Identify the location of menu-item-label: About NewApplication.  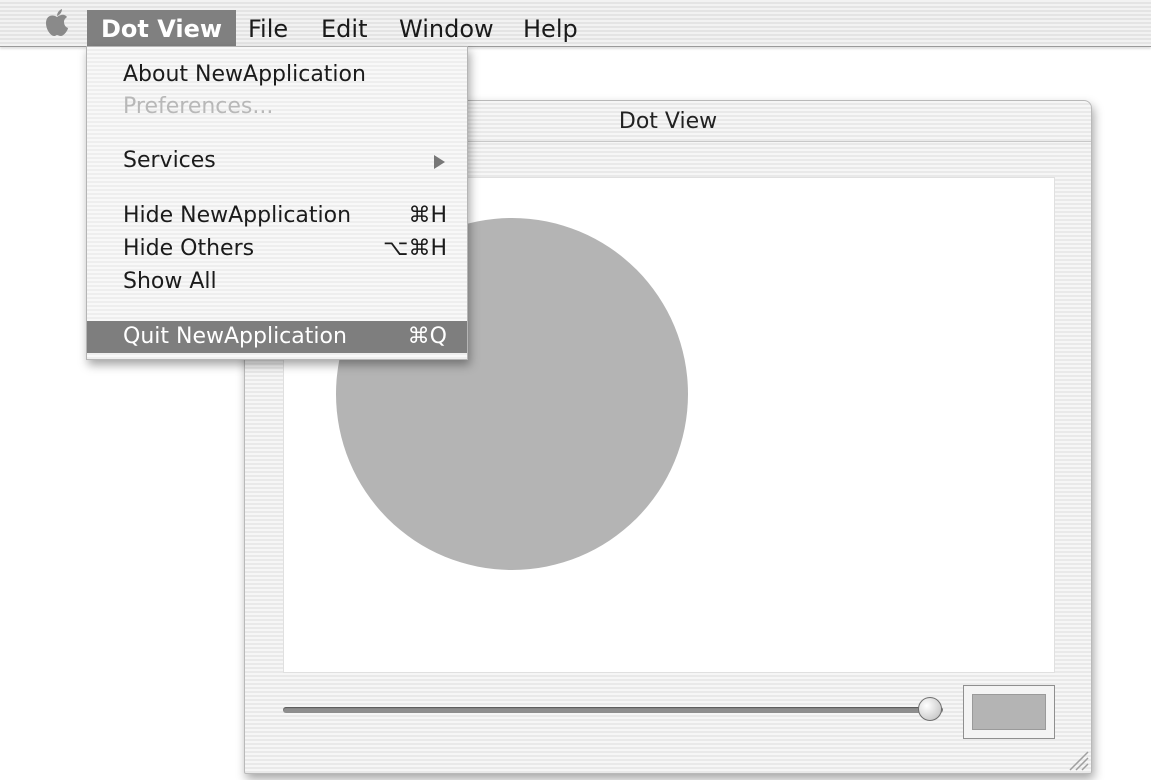
(244, 74).